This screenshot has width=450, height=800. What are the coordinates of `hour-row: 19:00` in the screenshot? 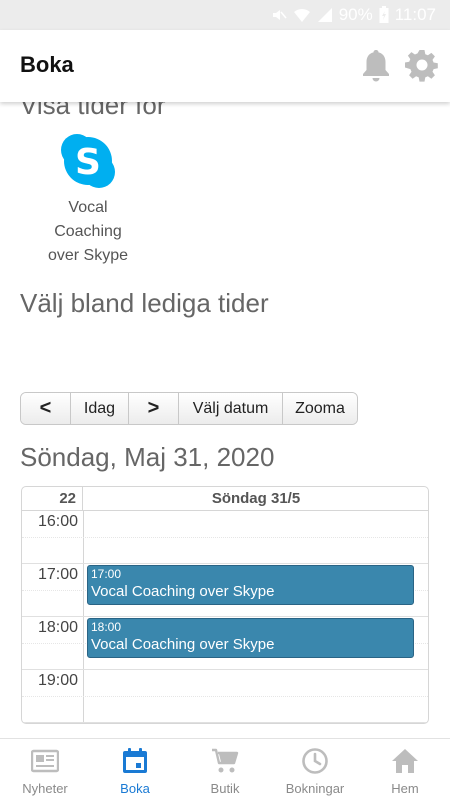 It's located at (225, 696).